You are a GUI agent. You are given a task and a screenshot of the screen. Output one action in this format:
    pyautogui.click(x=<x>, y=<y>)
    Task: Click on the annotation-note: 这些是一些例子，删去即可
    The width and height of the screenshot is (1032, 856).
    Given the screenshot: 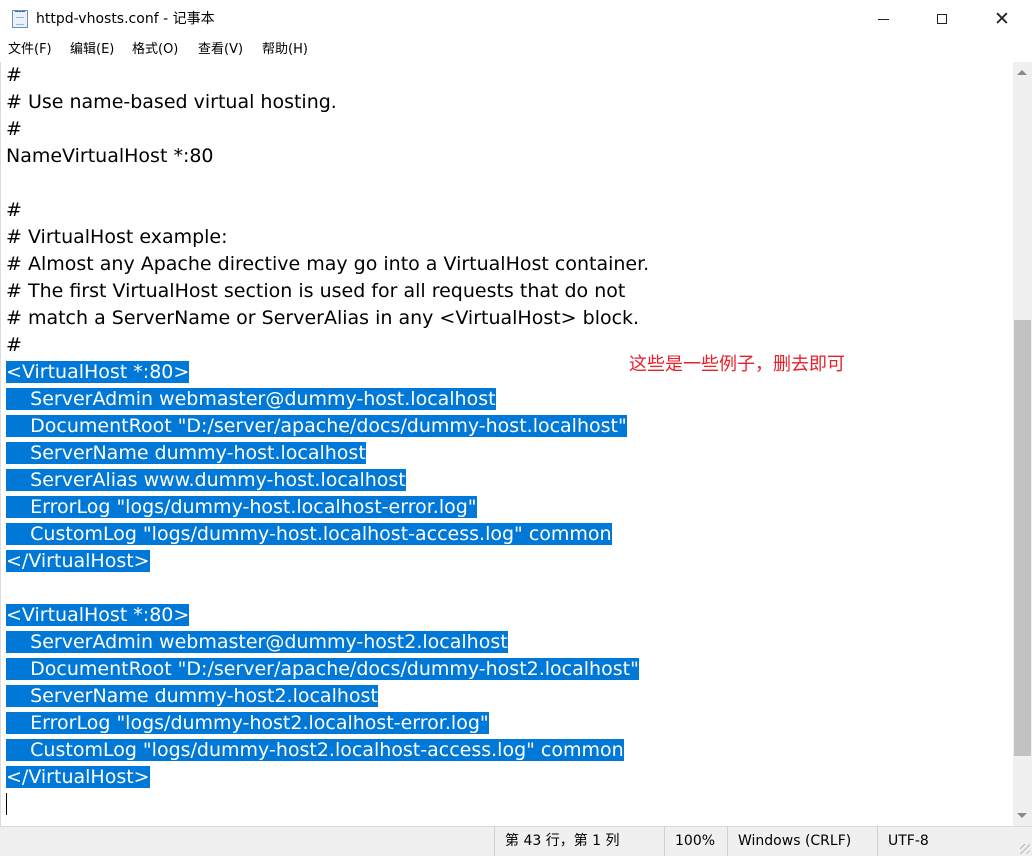 What is the action you would take?
    pyautogui.click(x=737, y=364)
    